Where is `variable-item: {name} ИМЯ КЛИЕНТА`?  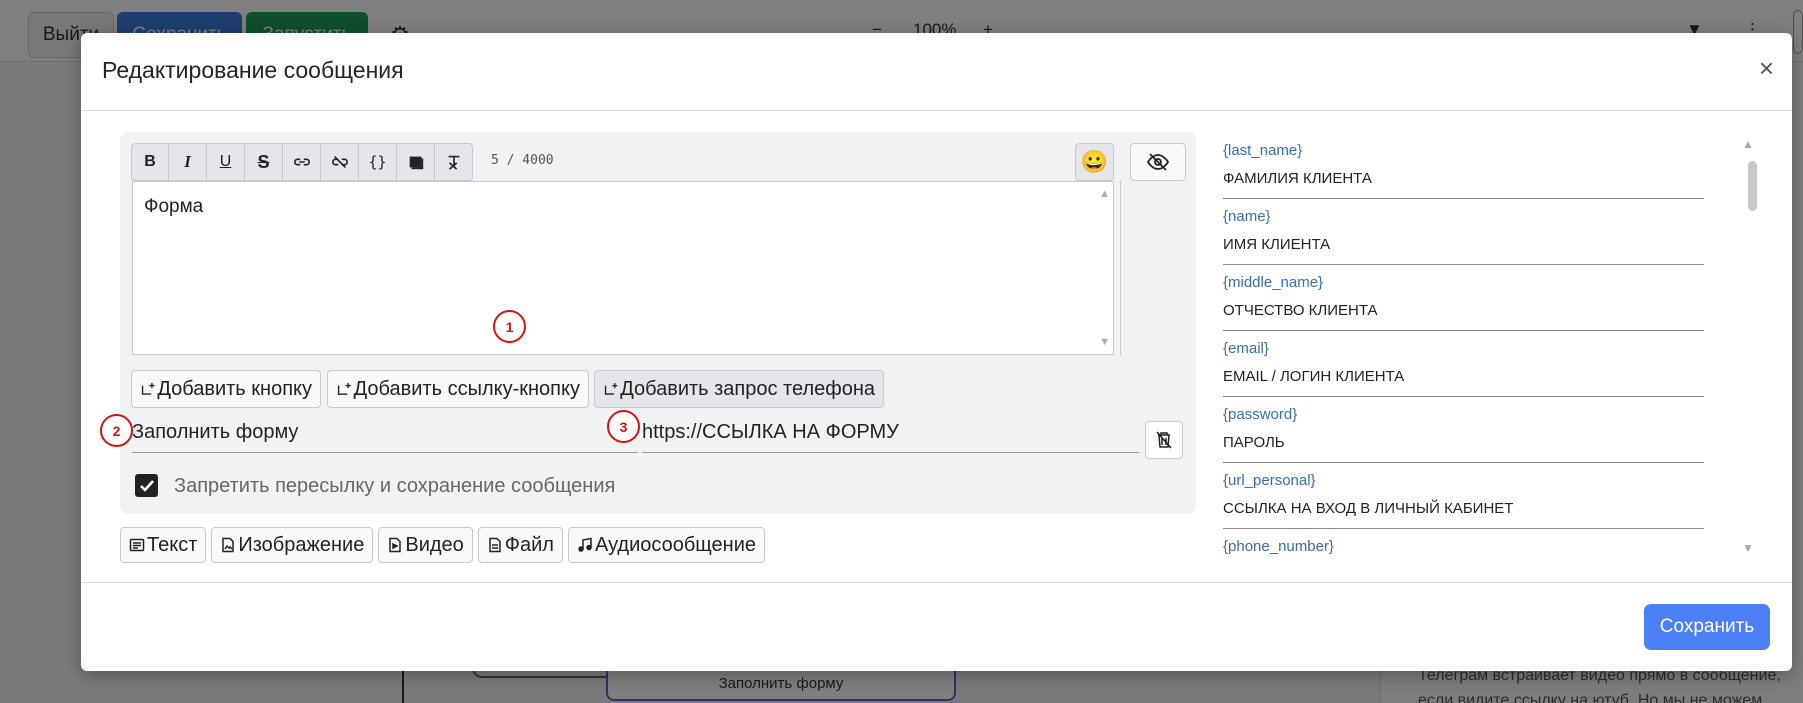 variable-item: {name} ИМЯ КЛИЕНТА is located at coordinates (1463, 231).